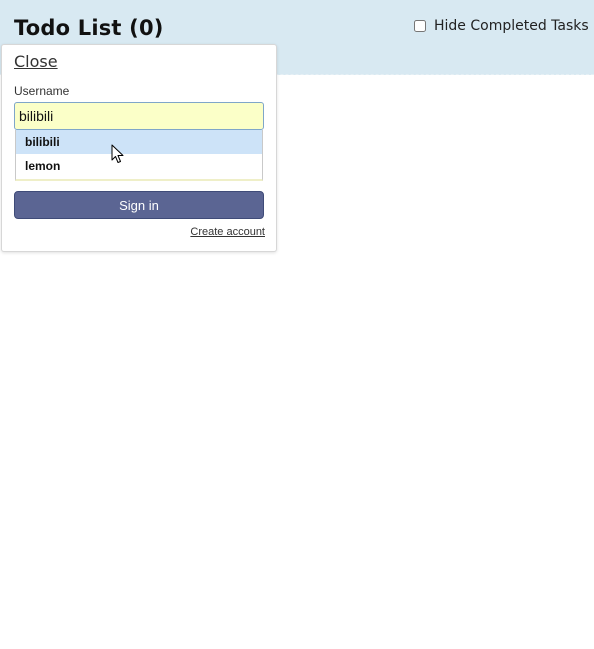  Describe the element at coordinates (42, 91) in the screenshot. I see `username-label: Username` at that location.